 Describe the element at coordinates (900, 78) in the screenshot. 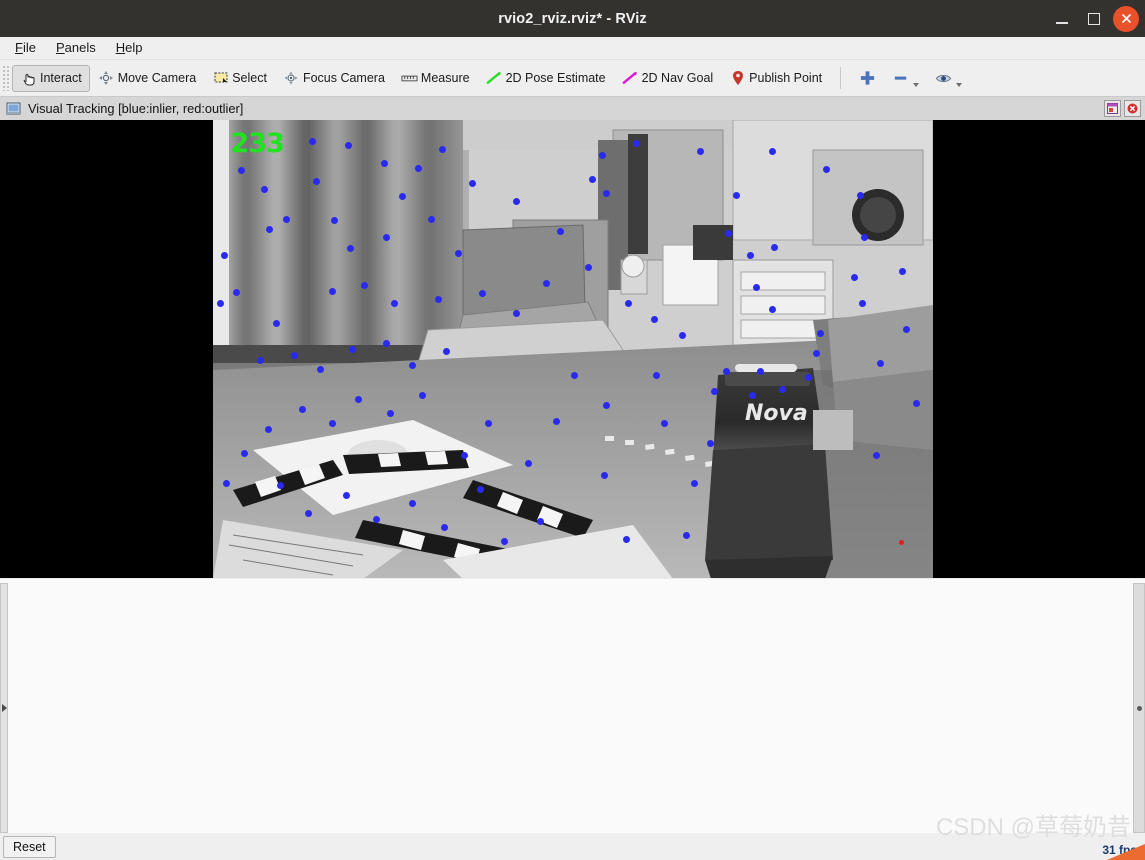

I see `minus-icon` at that location.